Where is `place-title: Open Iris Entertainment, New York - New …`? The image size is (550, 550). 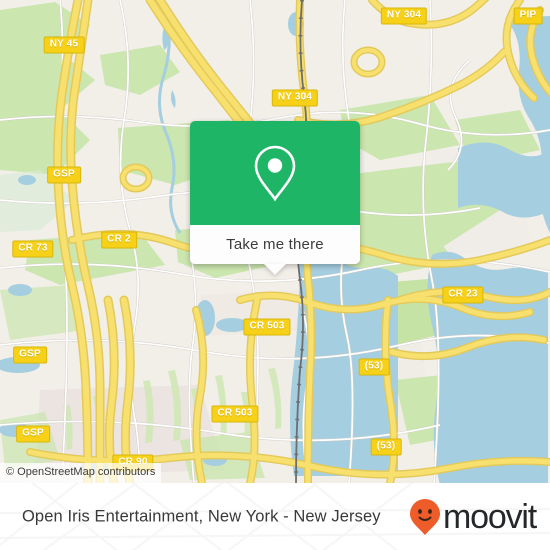
place-title: Open Iris Entertainment, New York - New … is located at coordinates (201, 516).